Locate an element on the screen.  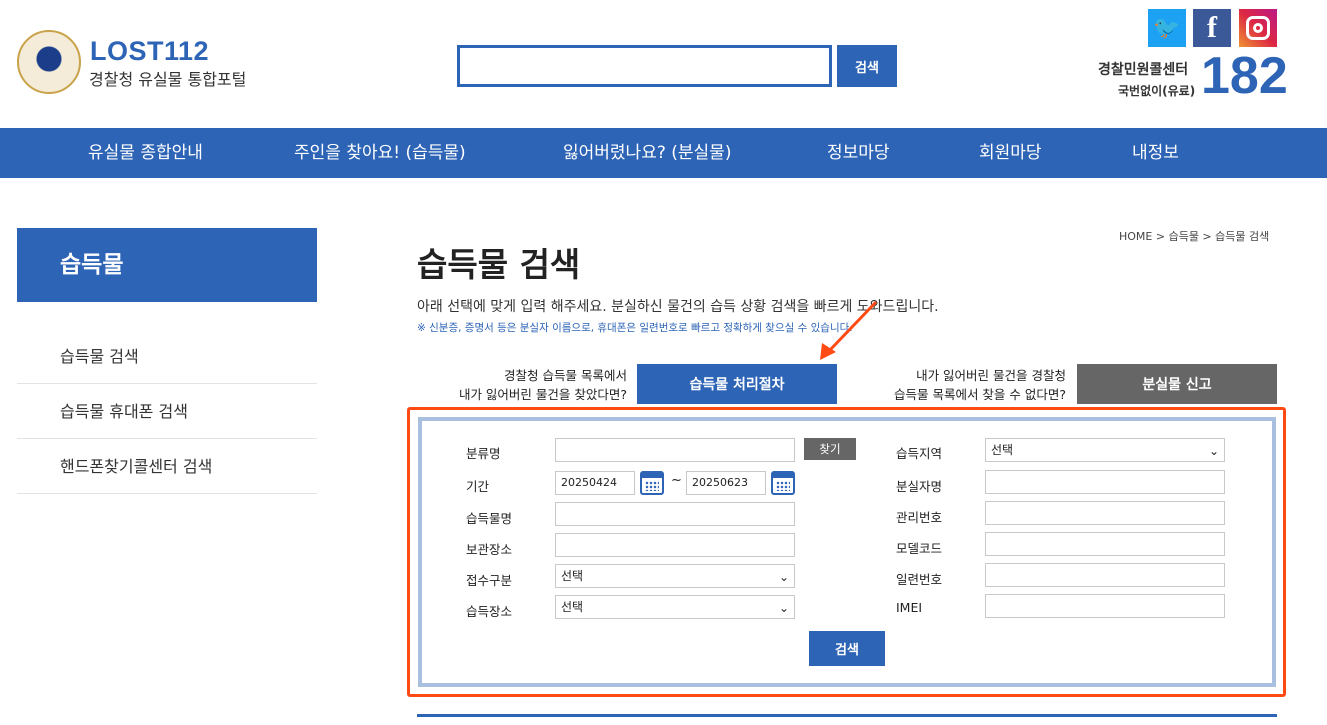
sidebar-title: 습득물 is located at coordinates (167, 265).